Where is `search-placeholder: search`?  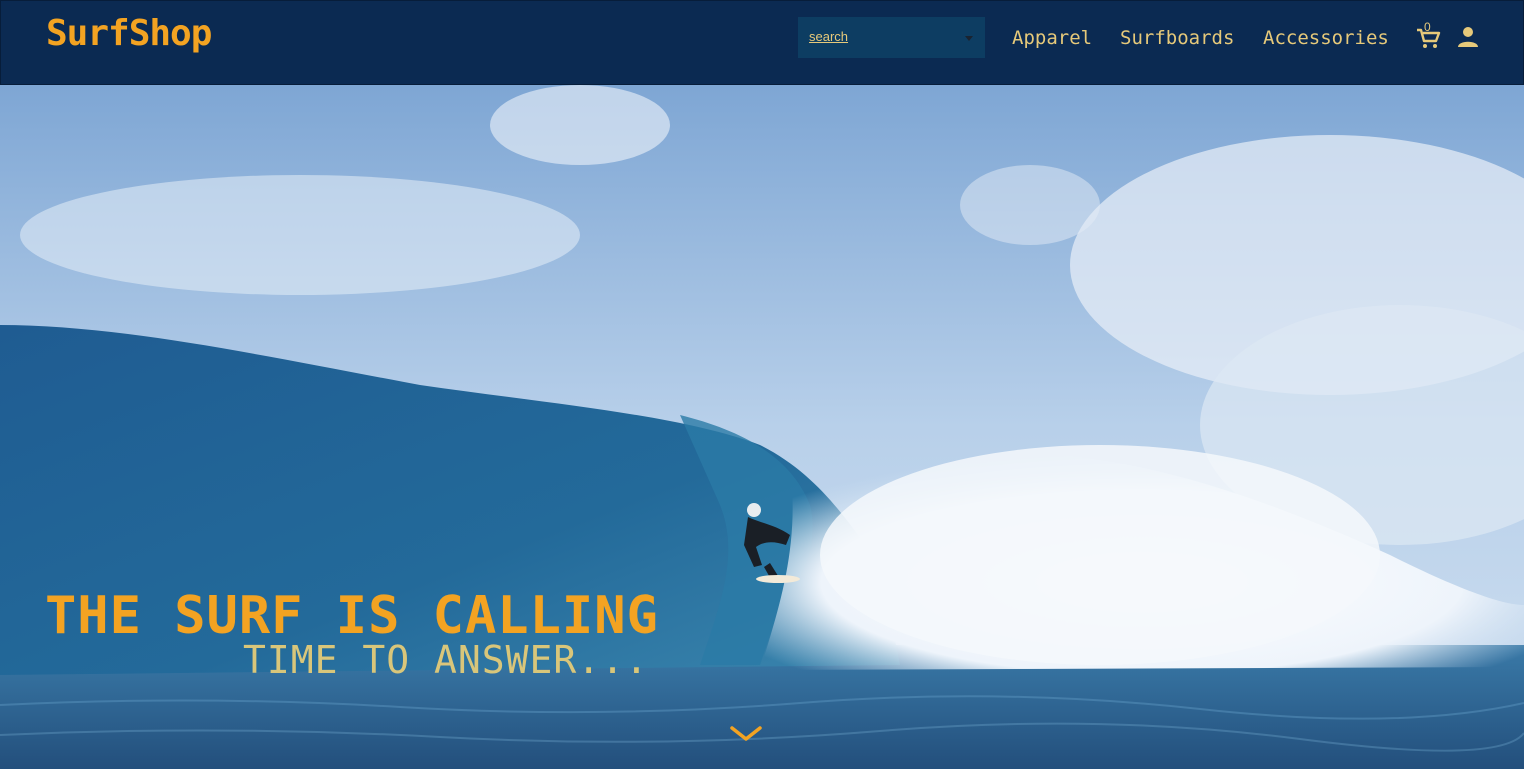 search-placeholder: search is located at coordinates (829, 36).